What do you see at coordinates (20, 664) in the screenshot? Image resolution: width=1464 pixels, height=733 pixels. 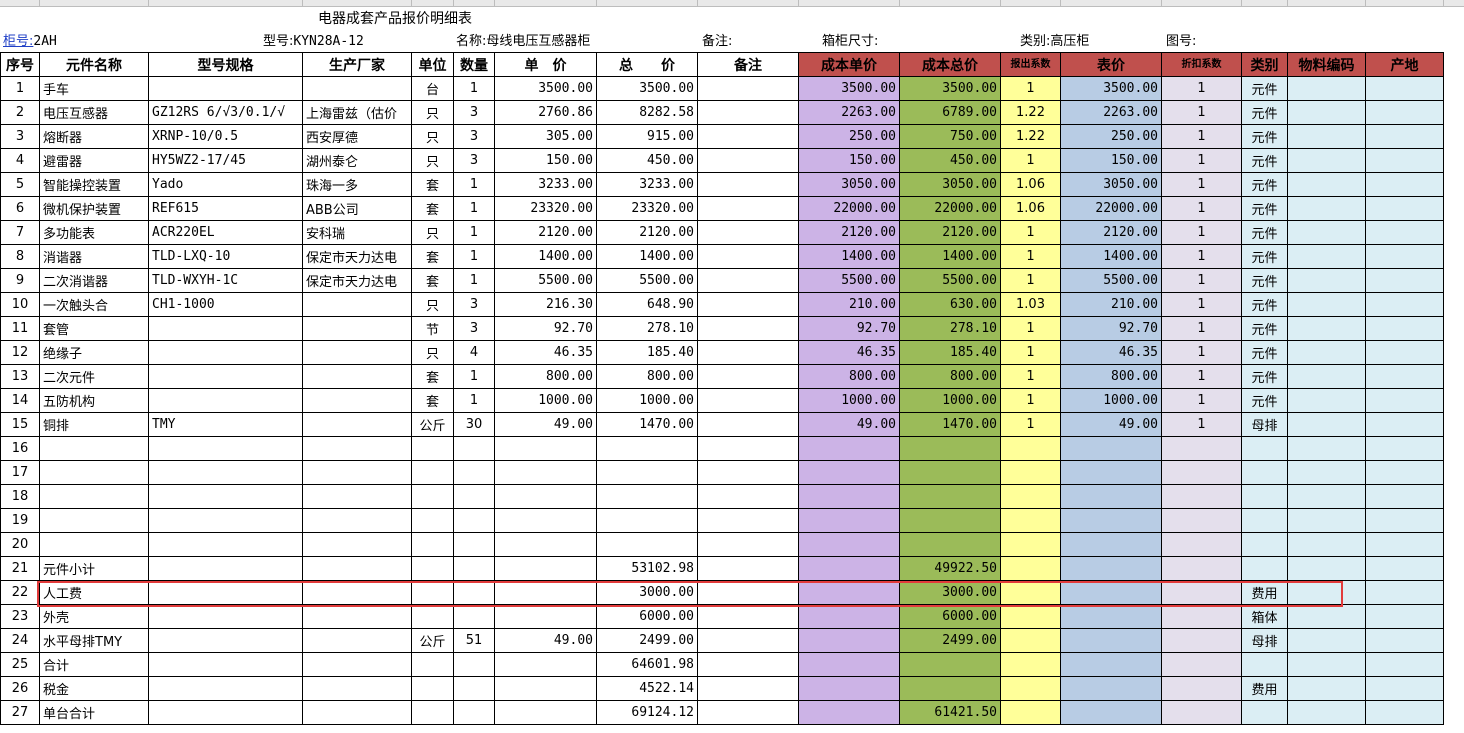 I see `cell-no: 25` at bounding box center [20, 664].